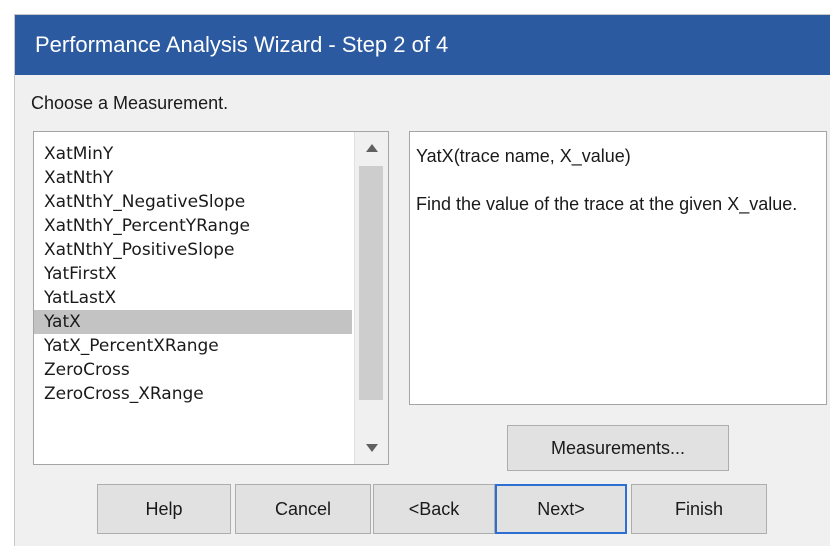 This screenshot has width=830, height=546. I want to click on scroll-down-button, so click(371, 448).